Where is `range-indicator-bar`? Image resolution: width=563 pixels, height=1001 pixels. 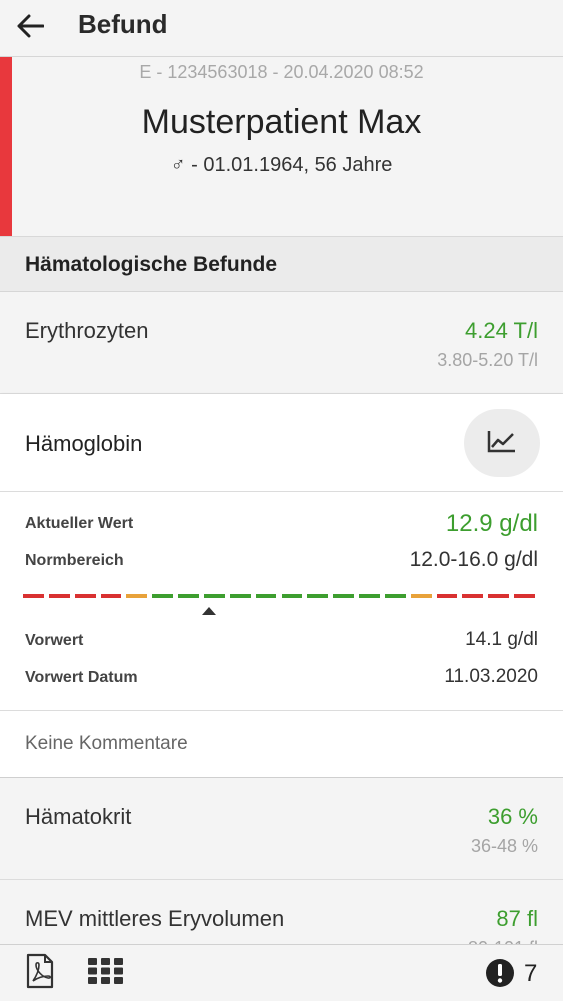
range-indicator-bar is located at coordinates (281, 596).